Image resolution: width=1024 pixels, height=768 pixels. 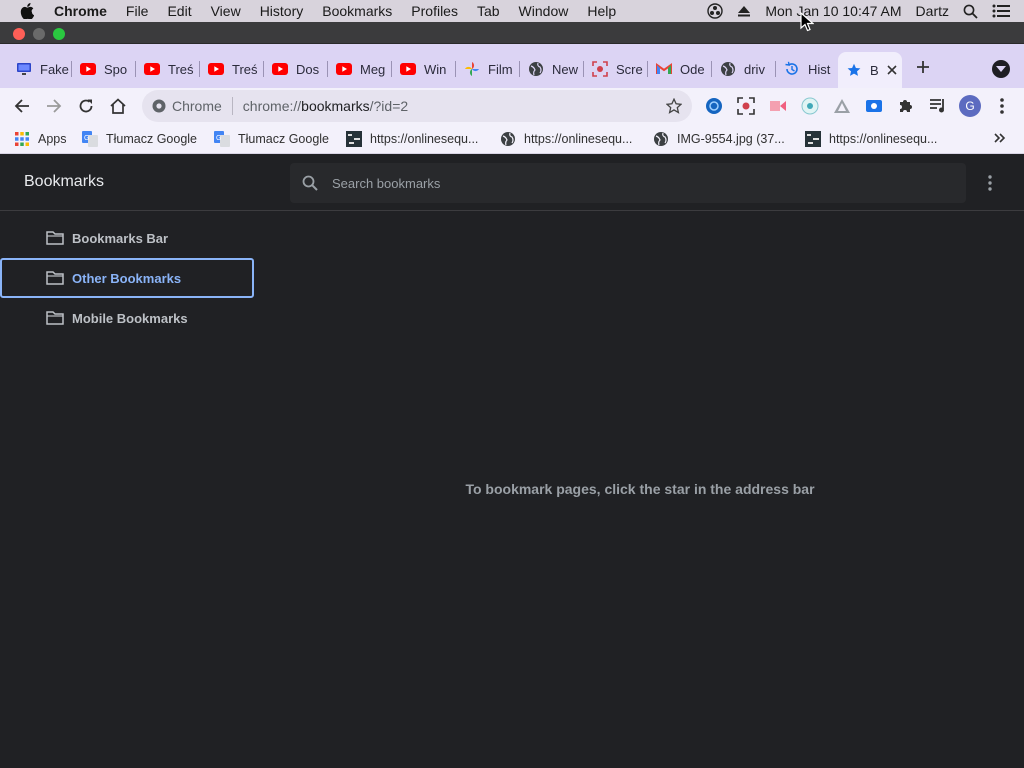 What do you see at coordinates (544, 11) in the screenshot?
I see `menu-window: Window` at bounding box center [544, 11].